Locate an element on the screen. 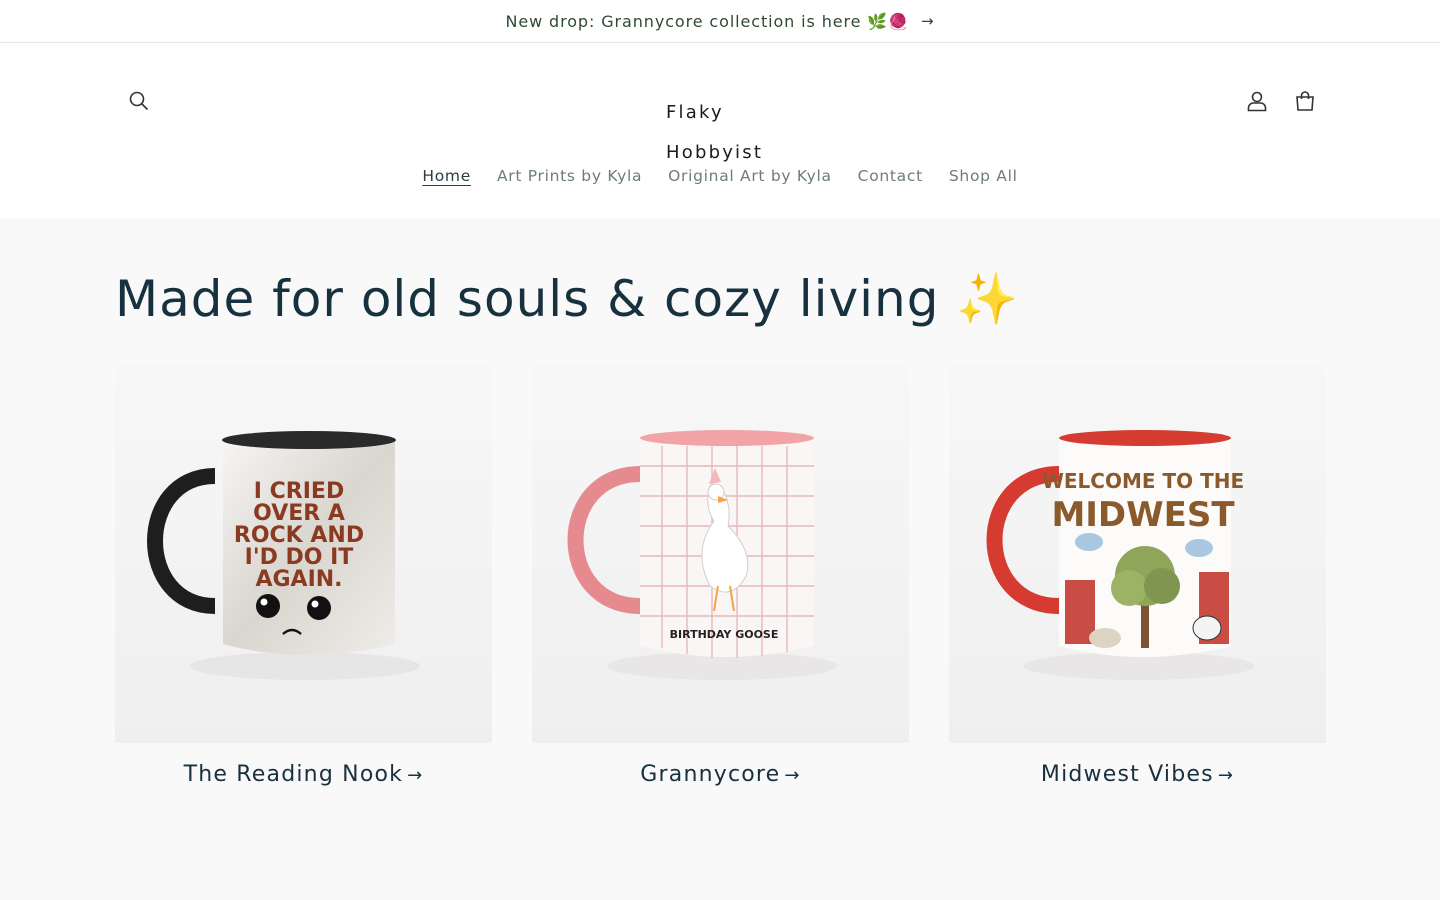 Image resolution: width=1440 pixels, height=900 pixels. mug-text-line: WELCOME TO THE is located at coordinates (1143, 481).